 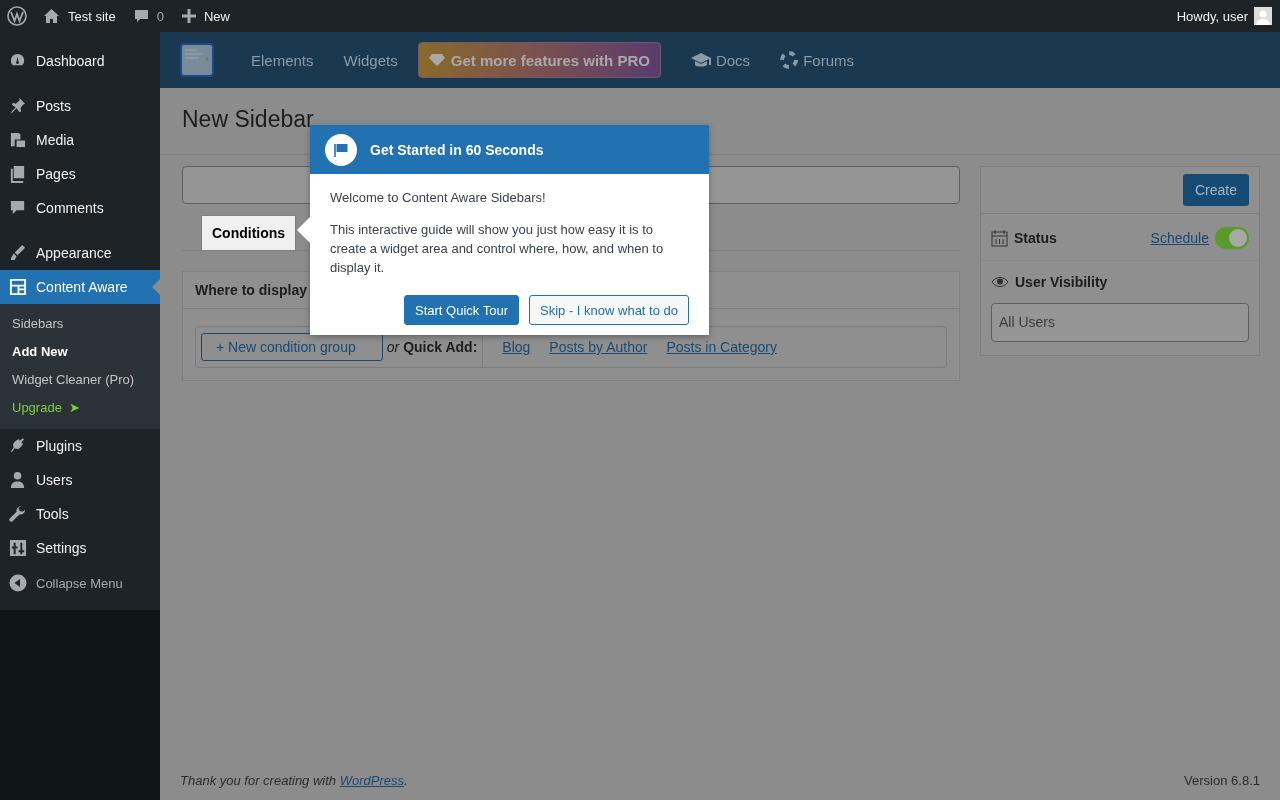 What do you see at coordinates (1035, 237) in the screenshot?
I see `status-label: Status` at bounding box center [1035, 237].